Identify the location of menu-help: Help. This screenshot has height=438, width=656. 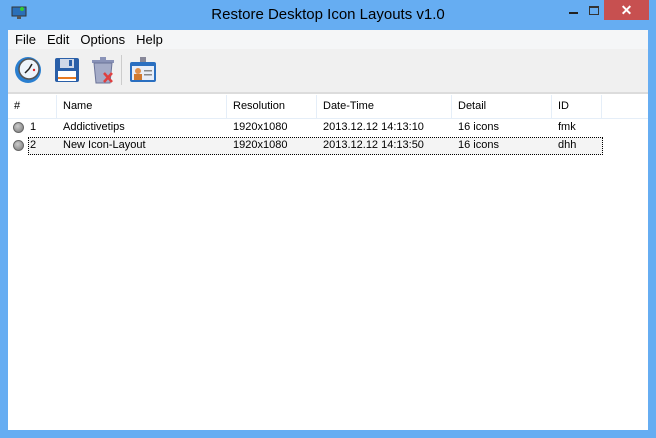
(151, 39).